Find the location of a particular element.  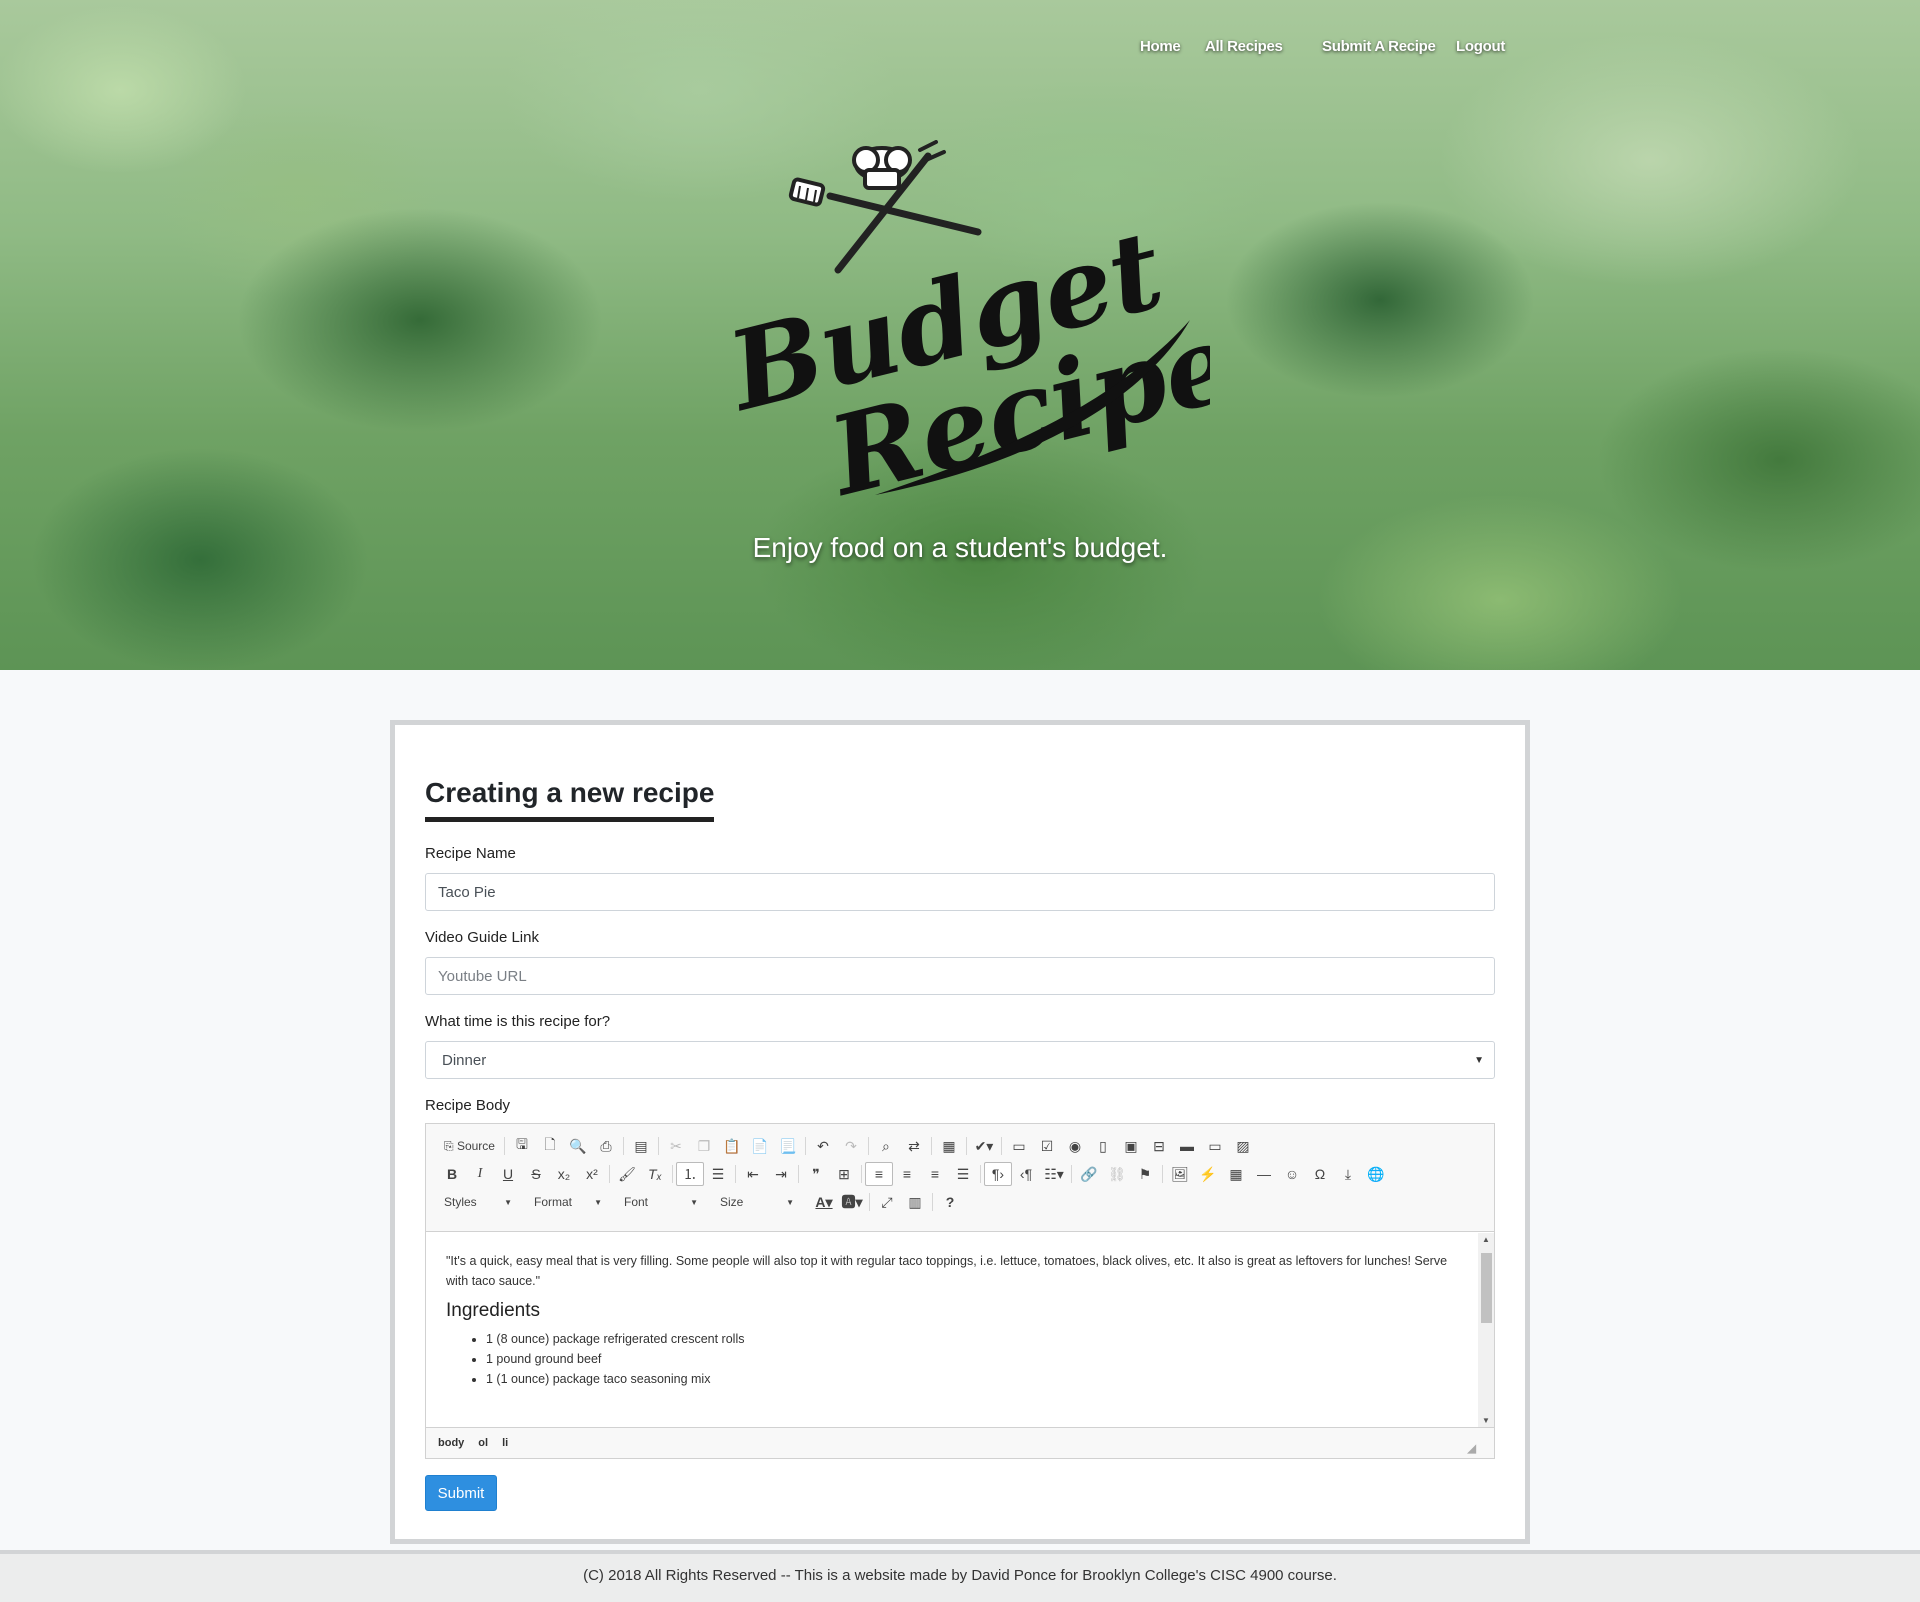

bulleted-list-icon: ☰ is located at coordinates (718, 1174).